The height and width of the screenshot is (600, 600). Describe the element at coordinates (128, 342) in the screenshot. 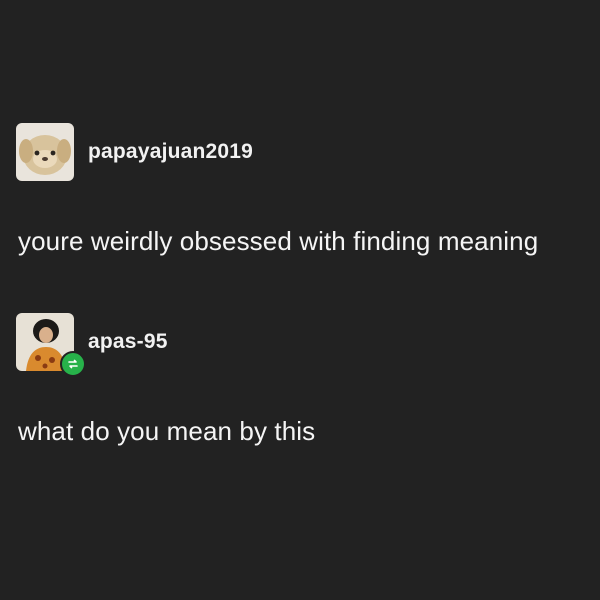

I see `username: apas-95` at that location.